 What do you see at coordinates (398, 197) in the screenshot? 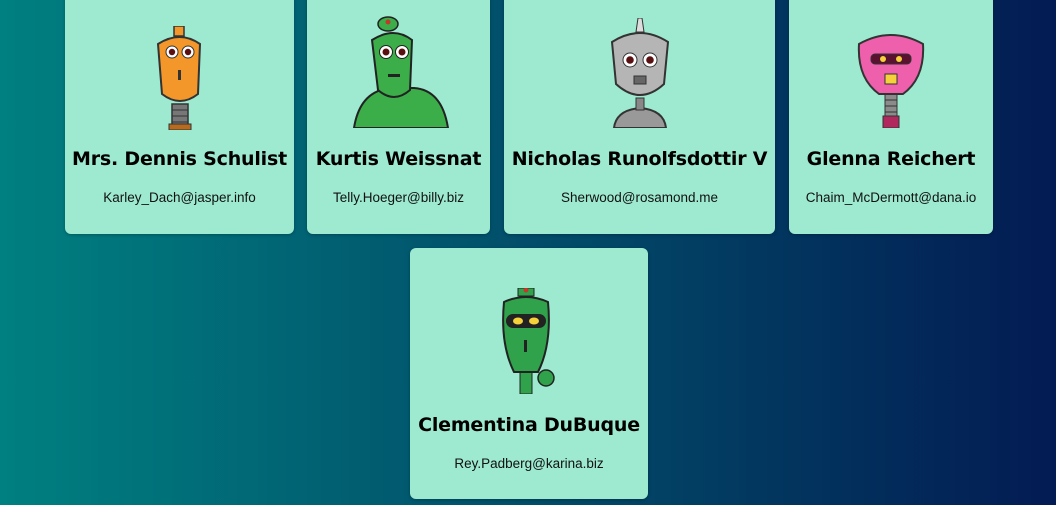
I see `robot-email: Telly.Hoeger@billy.biz` at bounding box center [398, 197].